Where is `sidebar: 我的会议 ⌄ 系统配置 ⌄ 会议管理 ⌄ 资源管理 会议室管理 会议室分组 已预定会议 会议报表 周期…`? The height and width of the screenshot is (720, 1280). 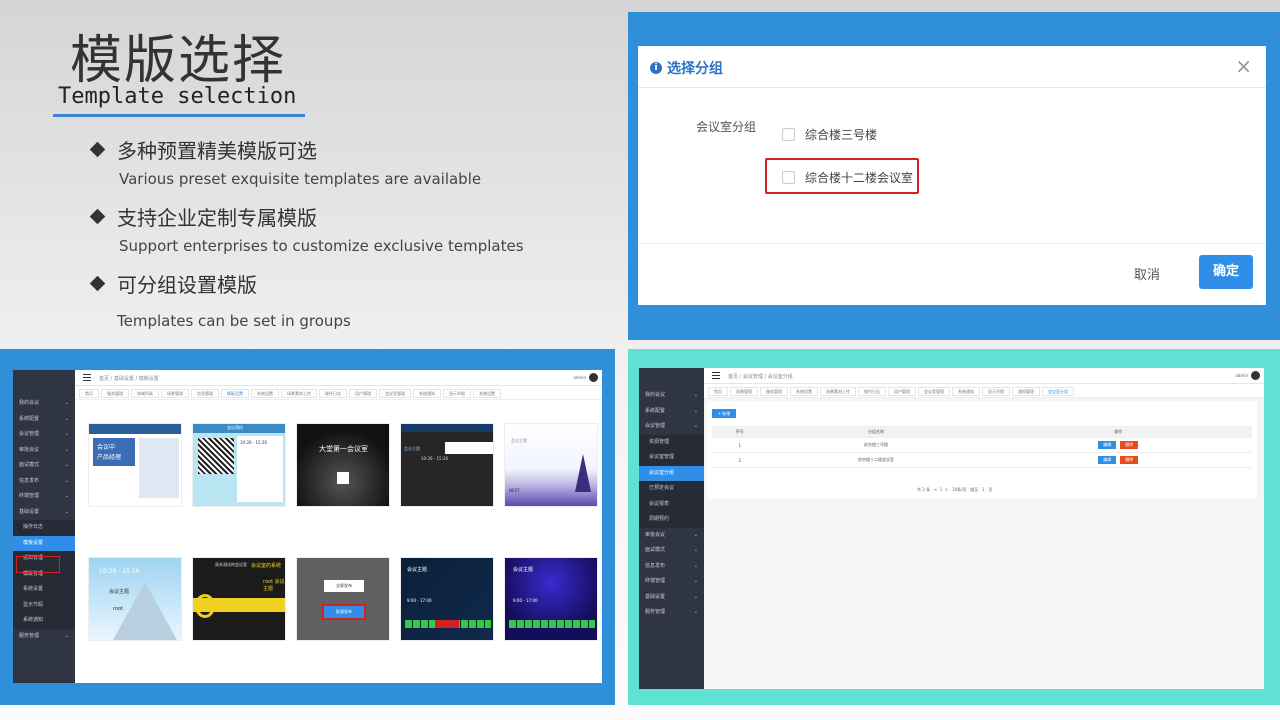
sidebar: 我的会议 ⌄ 系统配置 ⌄ 会议管理 ⌄ 资源管理 会议室管理 会议室分组 已预定会议 会议报表 周期… is located at coordinates (671, 528).